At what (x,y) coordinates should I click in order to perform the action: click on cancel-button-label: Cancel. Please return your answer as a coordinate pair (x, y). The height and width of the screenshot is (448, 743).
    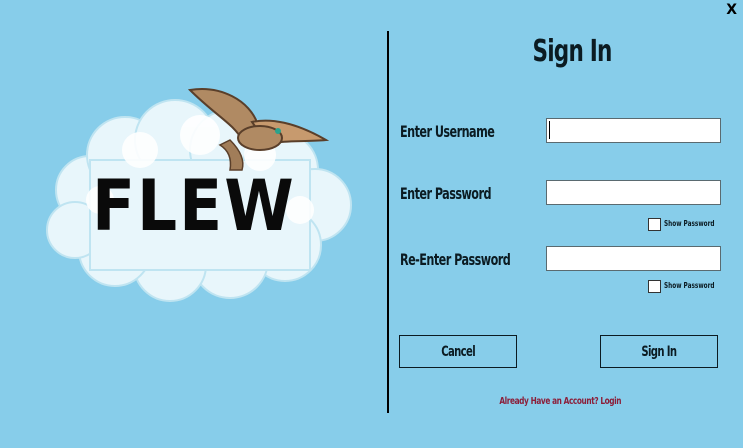
    Looking at the image, I should click on (458, 351).